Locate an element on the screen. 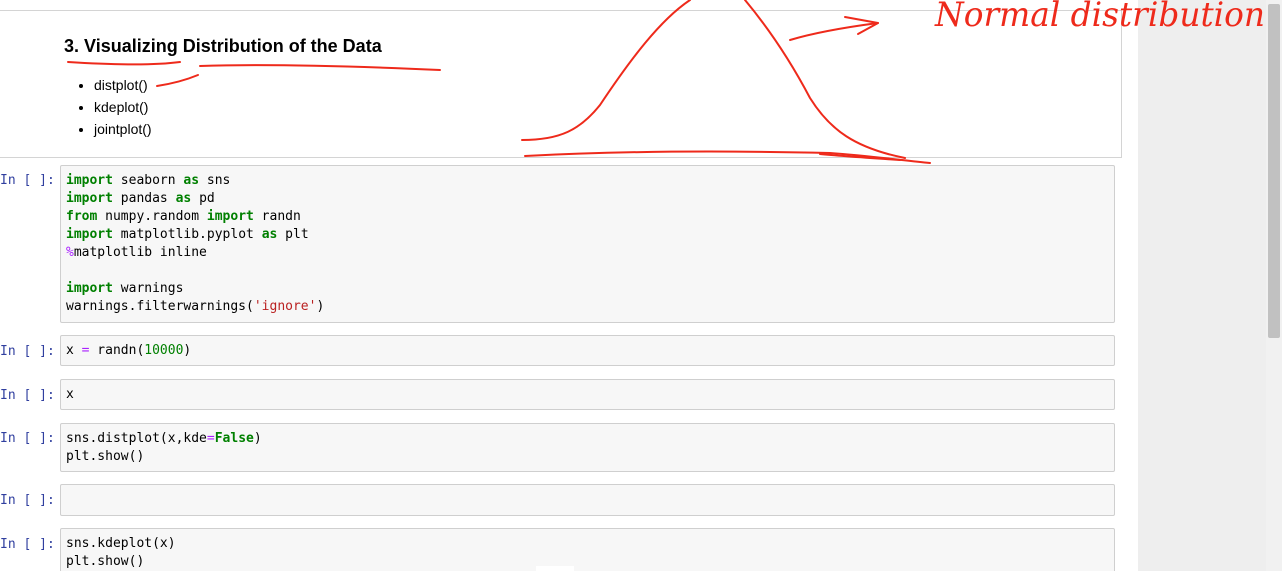 The image size is (1282, 571). code-token: matplotlib.pyplot is located at coordinates (187, 234).